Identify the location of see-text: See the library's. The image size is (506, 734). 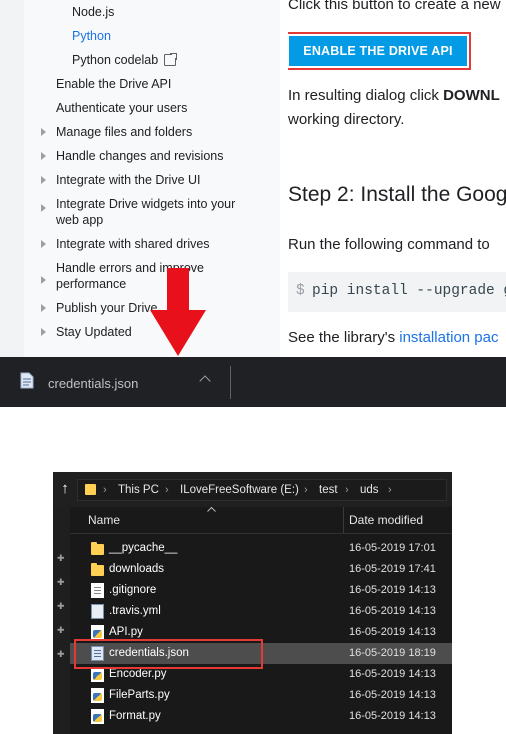
(344, 337).